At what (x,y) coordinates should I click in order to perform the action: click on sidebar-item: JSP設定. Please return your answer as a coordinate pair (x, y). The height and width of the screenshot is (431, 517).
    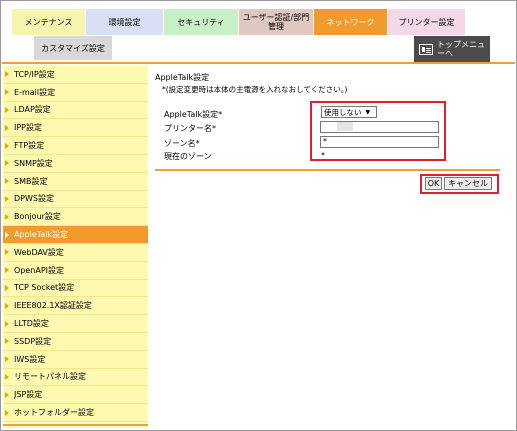
    Looking at the image, I should click on (75, 395).